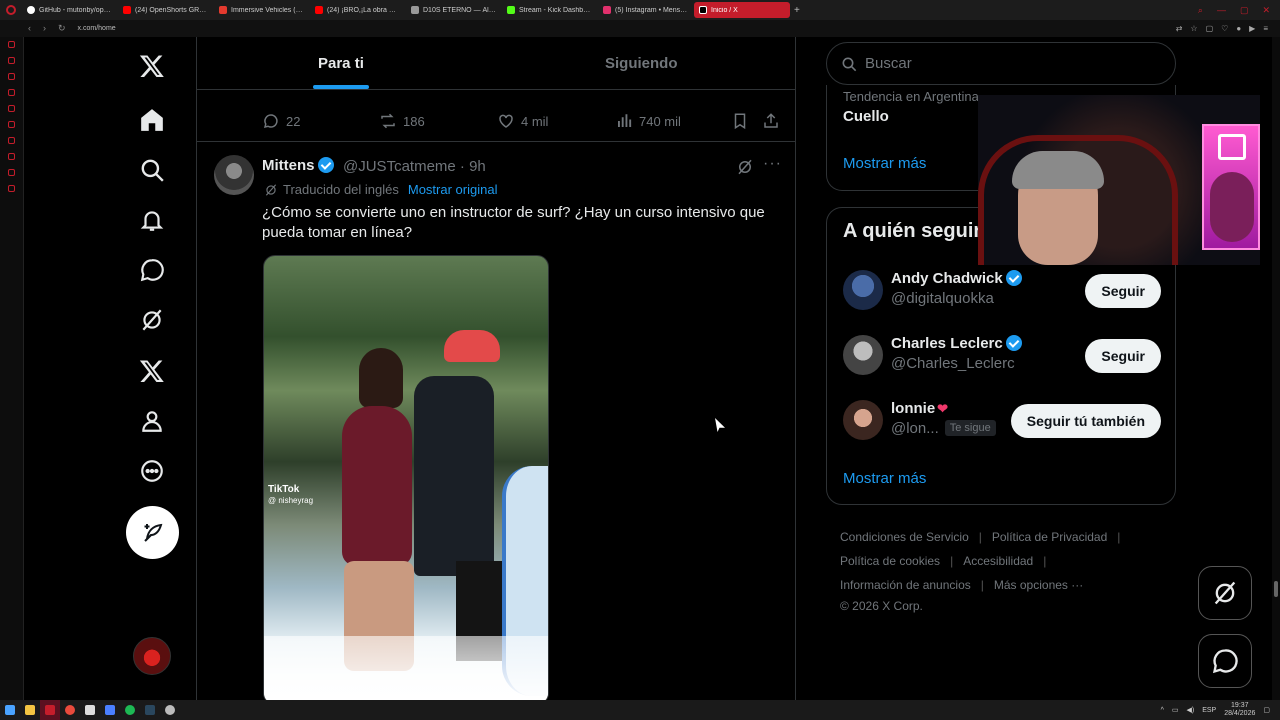 Image resolution: width=1280 pixels, height=720 pixels. I want to click on menu-icon: ≡, so click(1265, 28).